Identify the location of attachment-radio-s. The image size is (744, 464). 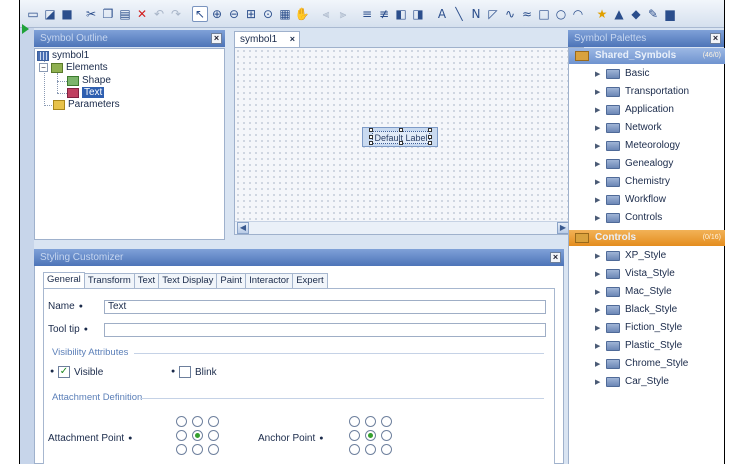
(197, 449).